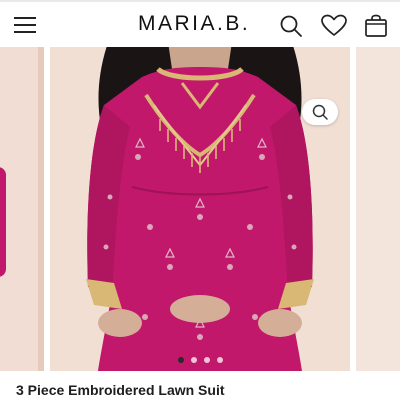  What do you see at coordinates (41, 209) in the screenshot?
I see `slide-divider` at bounding box center [41, 209].